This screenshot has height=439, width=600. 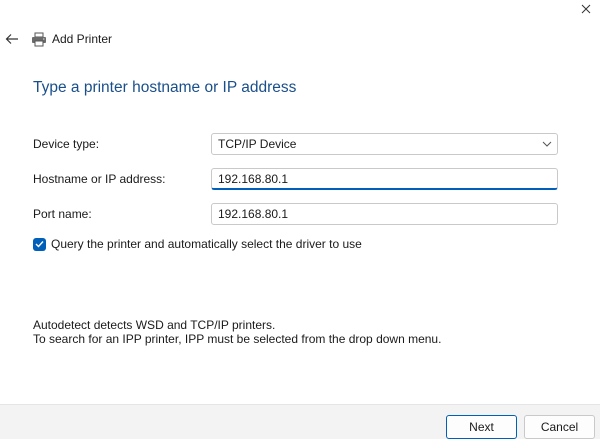 I want to click on hostname-row: Hostname or IP address:, so click(x=295, y=179).